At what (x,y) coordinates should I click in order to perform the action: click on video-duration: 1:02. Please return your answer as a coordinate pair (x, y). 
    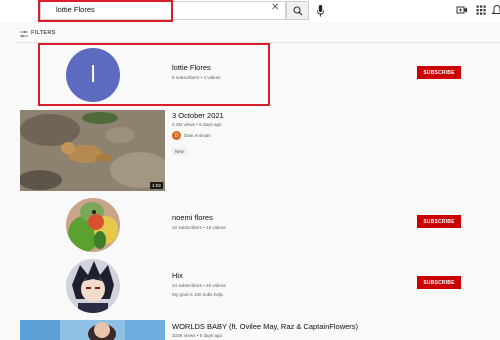
    Looking at the image, I should click on (156, 185).